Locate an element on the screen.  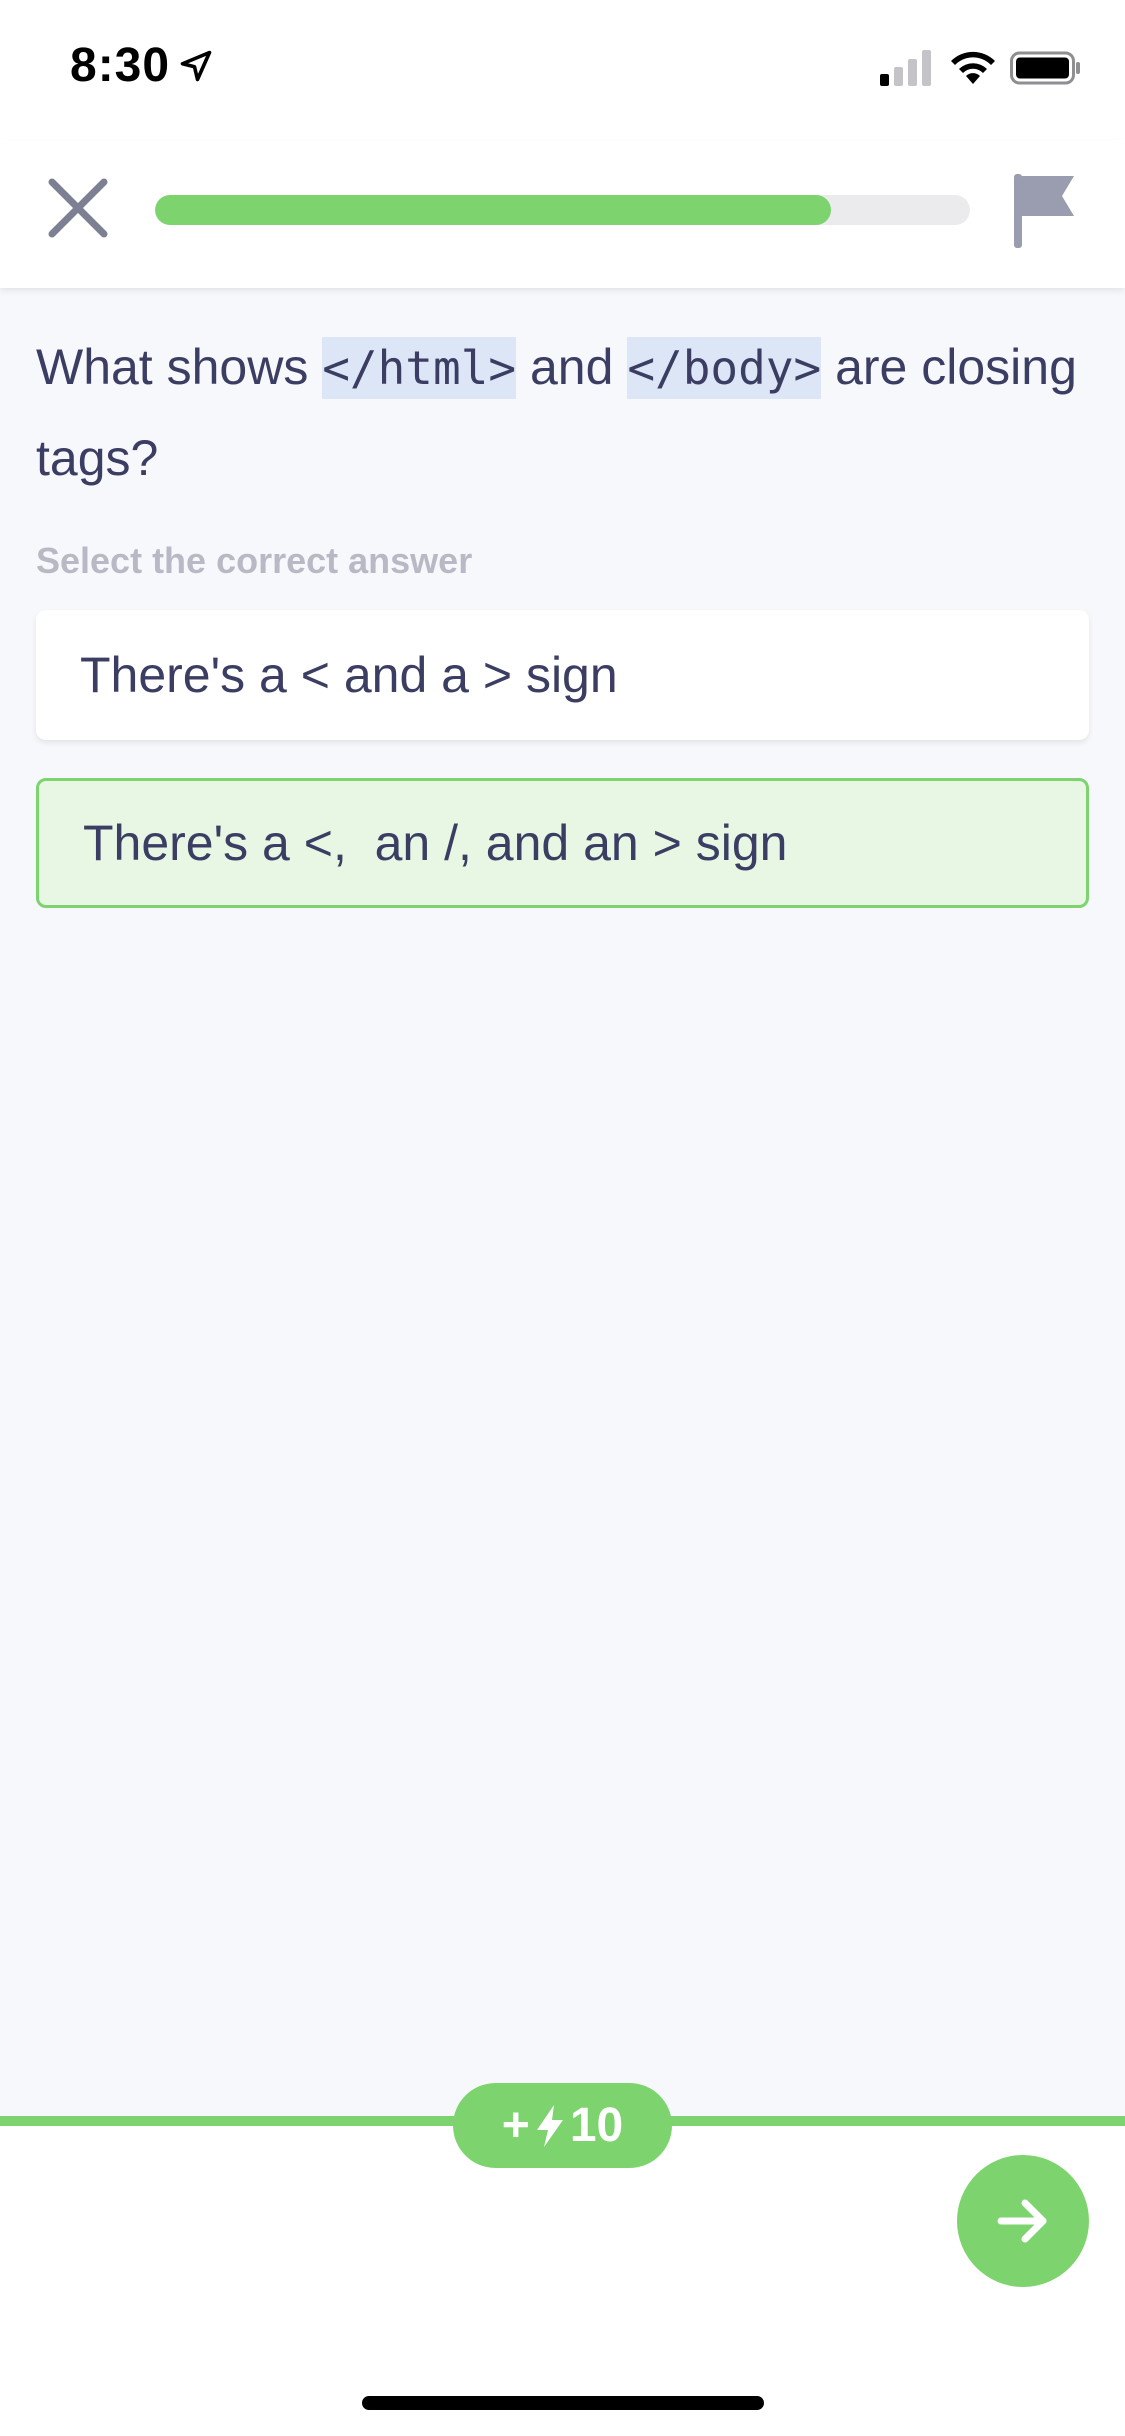
answer-option-1: There's a < and a > sign is located at coordinates (562, 675).